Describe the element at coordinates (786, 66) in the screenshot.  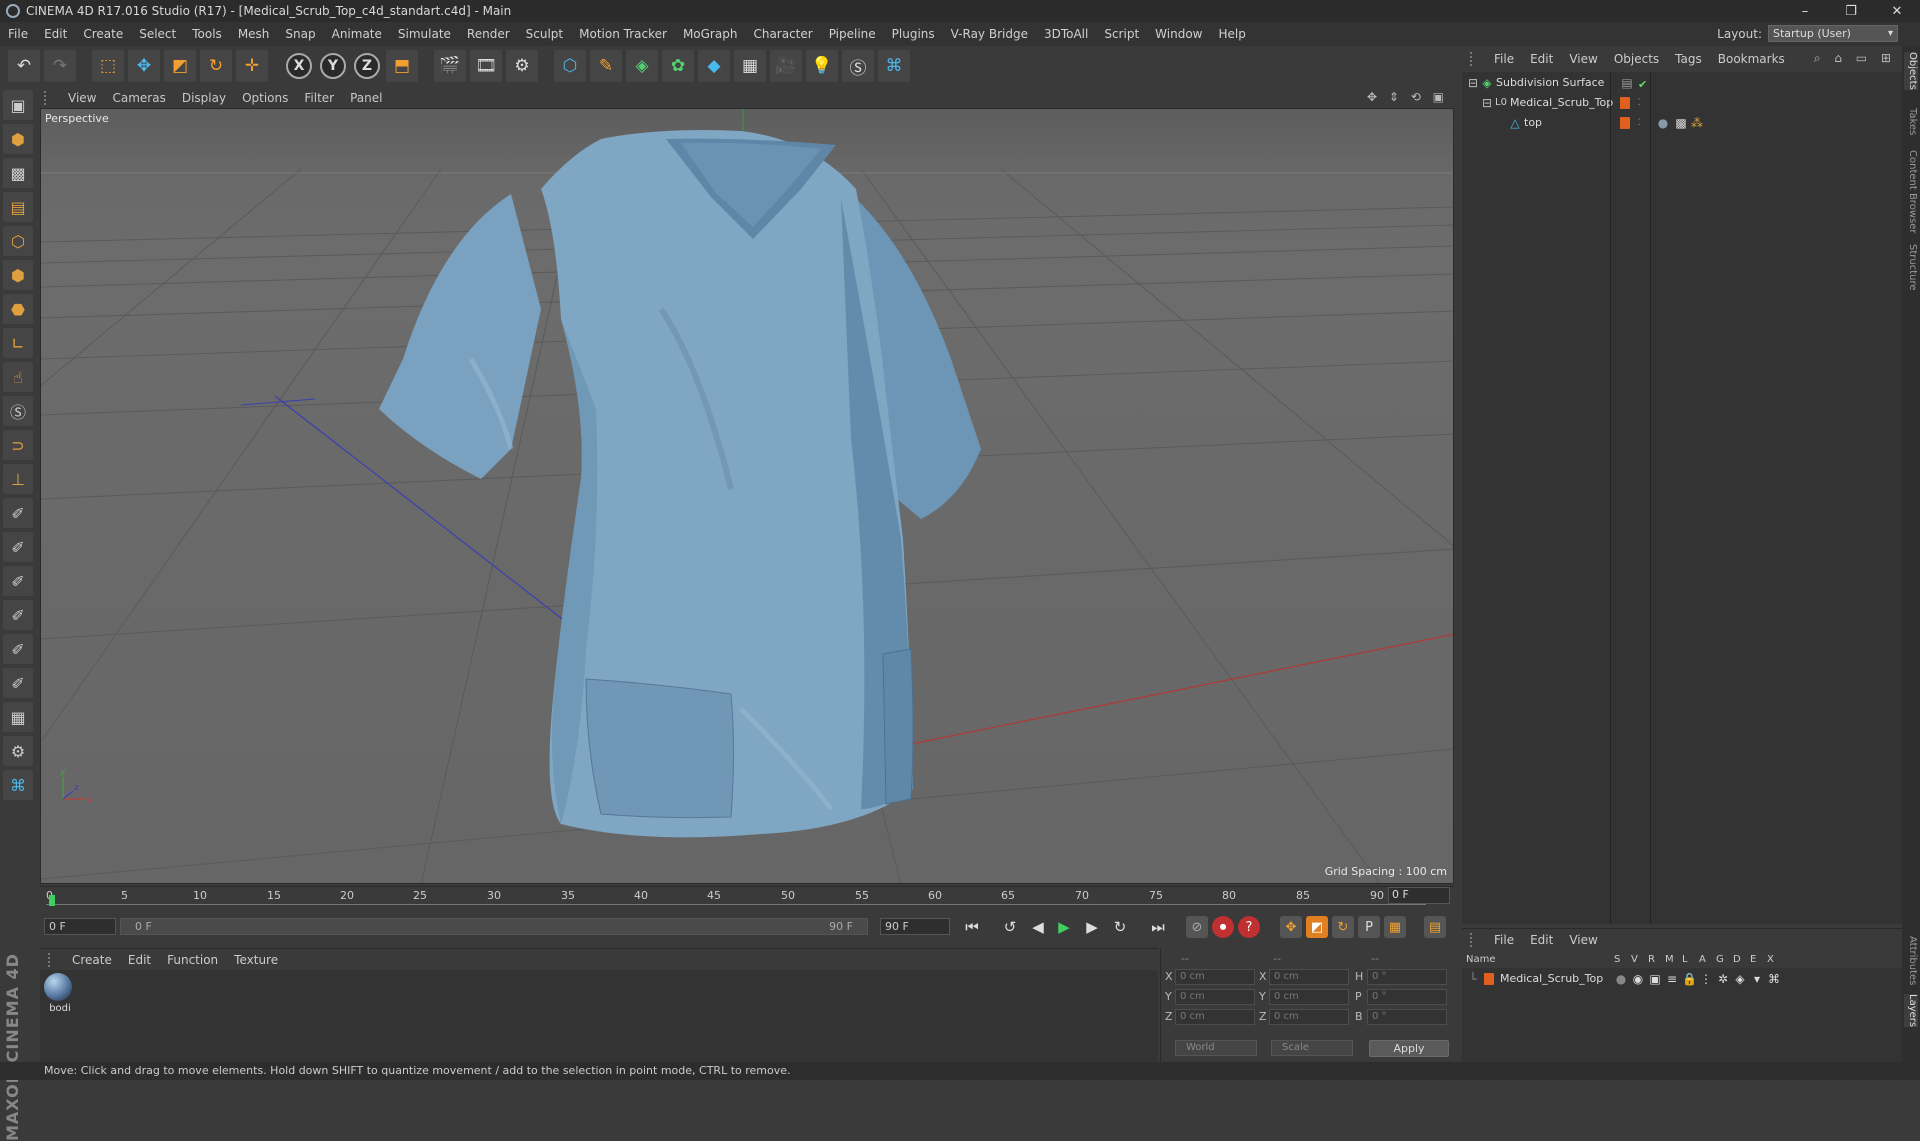
I see `camera-icon: 🎥` at that location.